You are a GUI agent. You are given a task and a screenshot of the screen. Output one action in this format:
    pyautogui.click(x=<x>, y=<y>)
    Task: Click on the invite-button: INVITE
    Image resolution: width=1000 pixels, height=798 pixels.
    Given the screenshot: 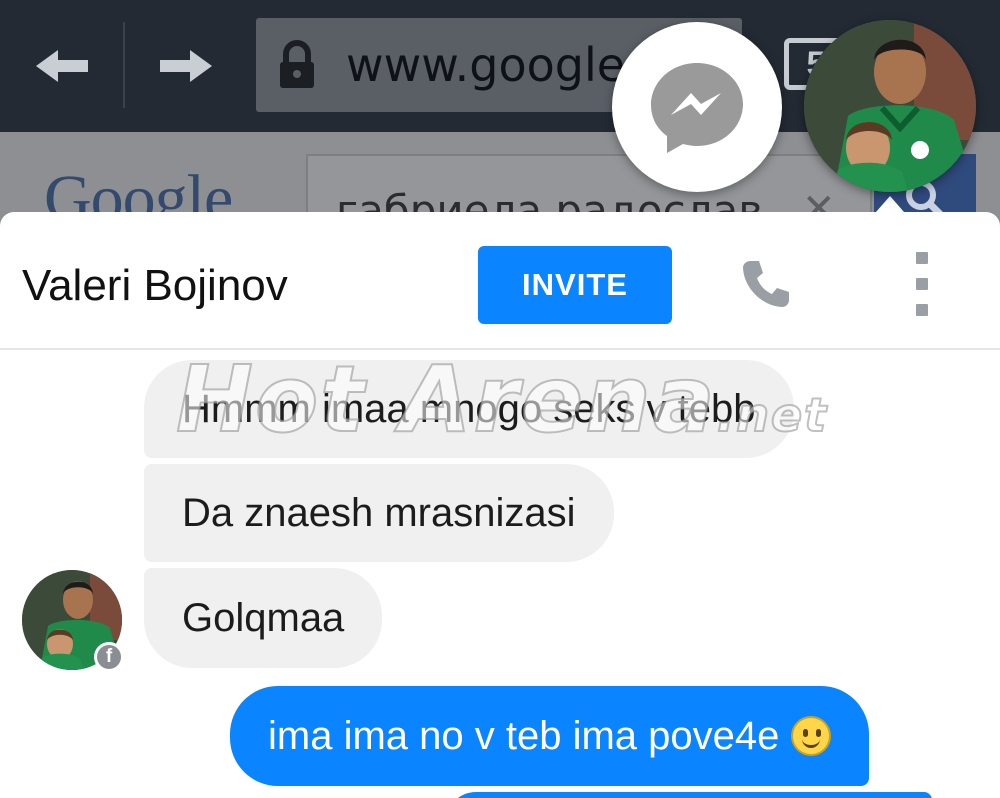 What is the action you would take?
    pyautogui.click(x=575, y=285)
    